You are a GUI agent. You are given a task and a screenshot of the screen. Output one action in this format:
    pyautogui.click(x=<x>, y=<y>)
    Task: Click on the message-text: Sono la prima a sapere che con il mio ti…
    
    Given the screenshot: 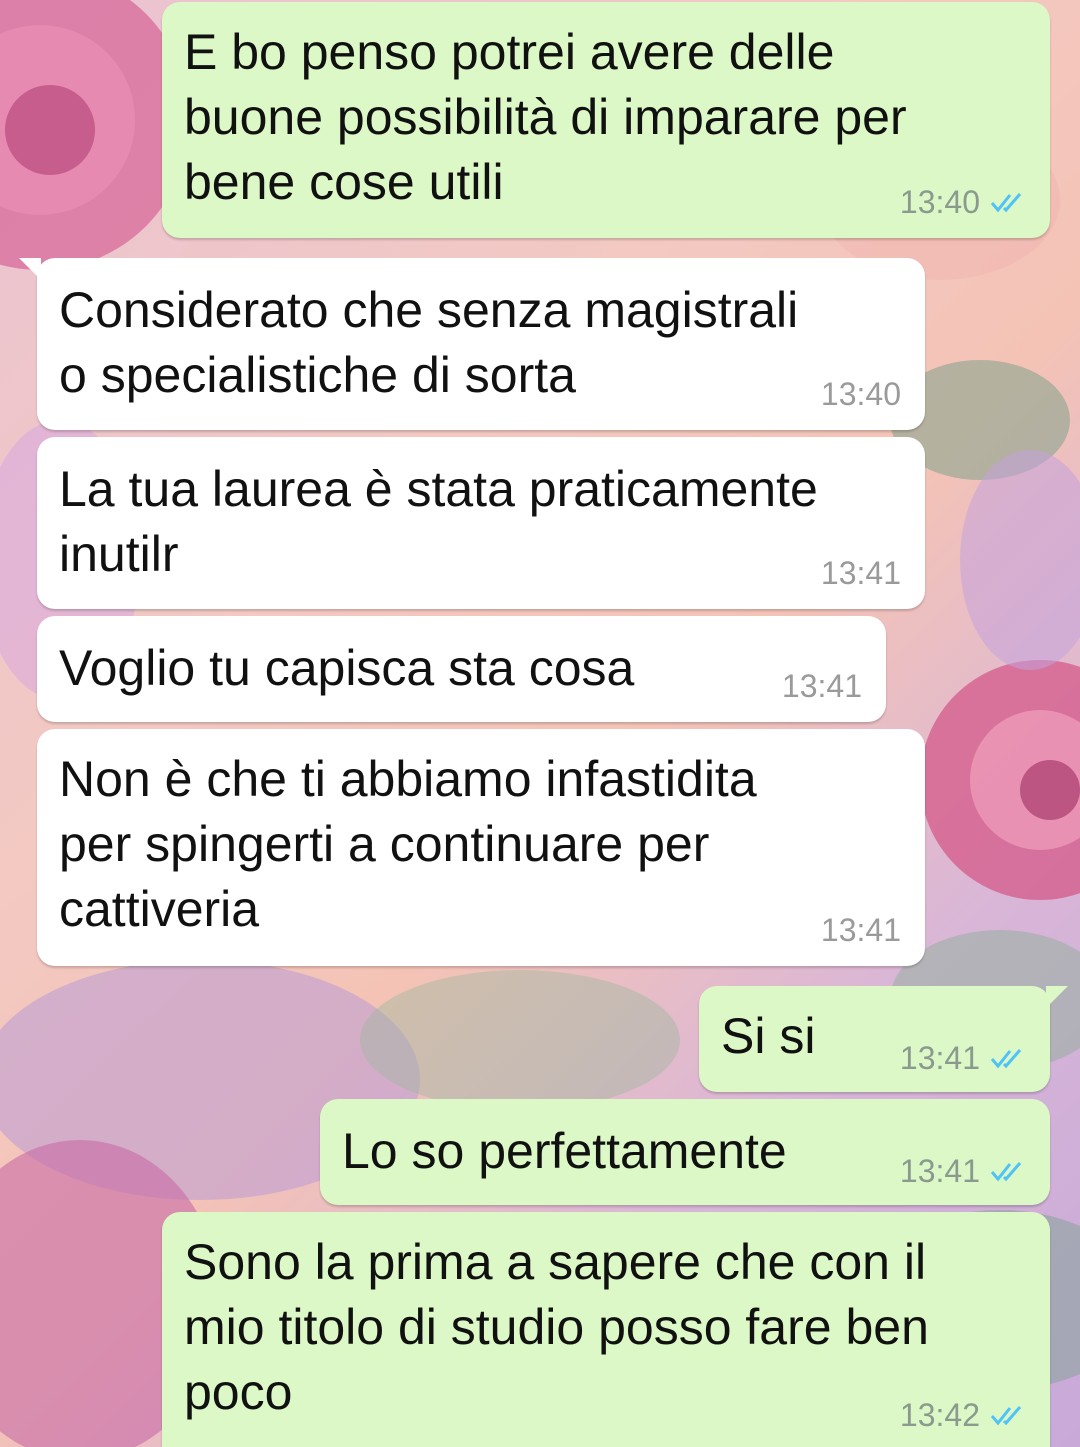 What is the action you would take?
    pyautogui.click(x=556, y=1327)
    